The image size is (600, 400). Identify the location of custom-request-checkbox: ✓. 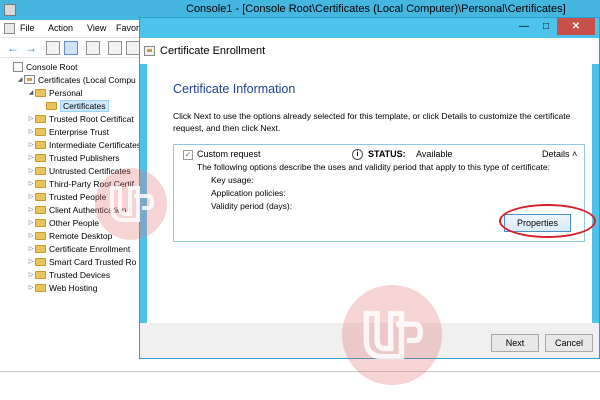
(188, 155).